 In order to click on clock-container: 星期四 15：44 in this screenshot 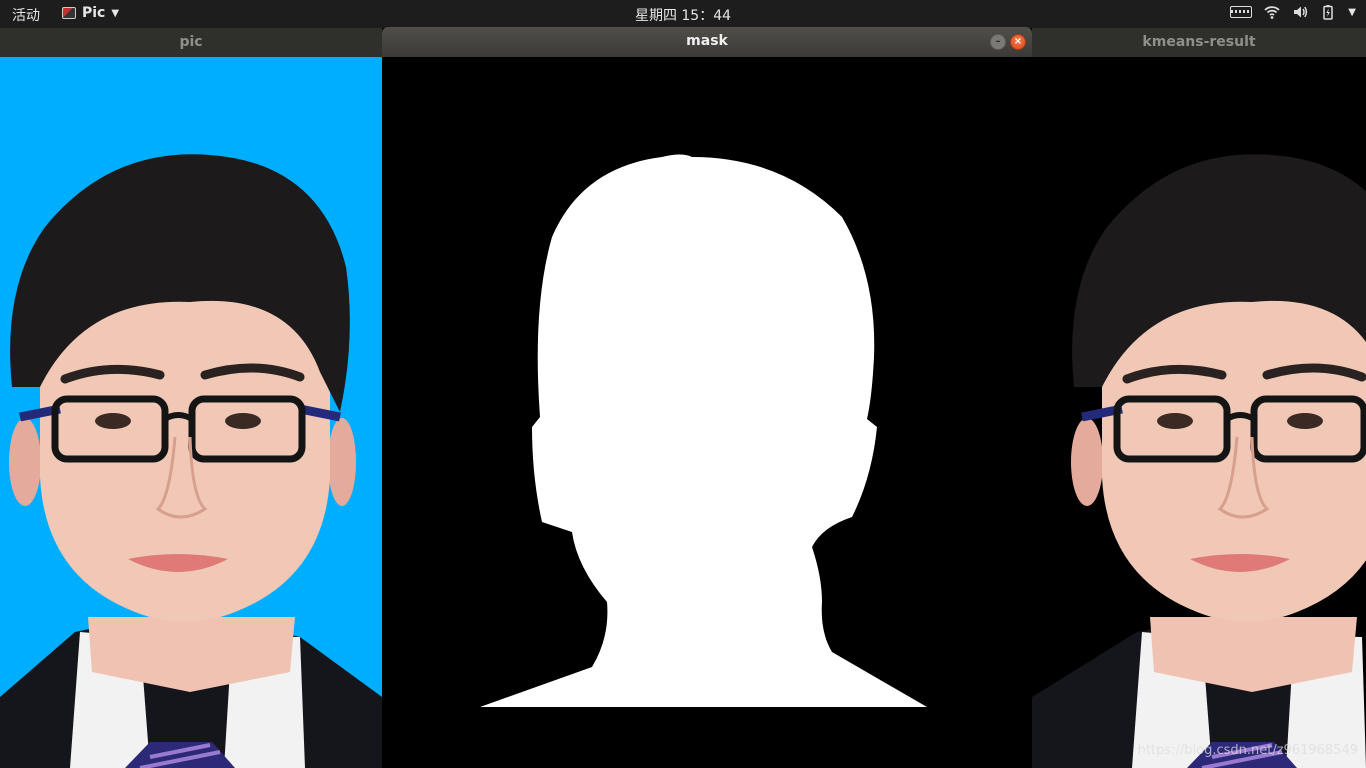, I will do `click(683, 15)`.